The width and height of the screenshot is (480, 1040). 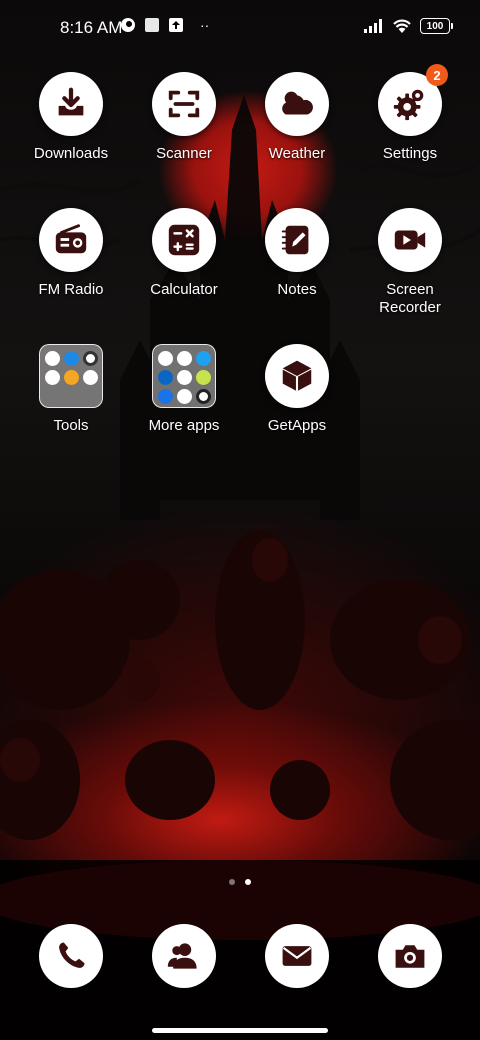 I want to click on folder-tools: Tools, so click(x=71, y=389).